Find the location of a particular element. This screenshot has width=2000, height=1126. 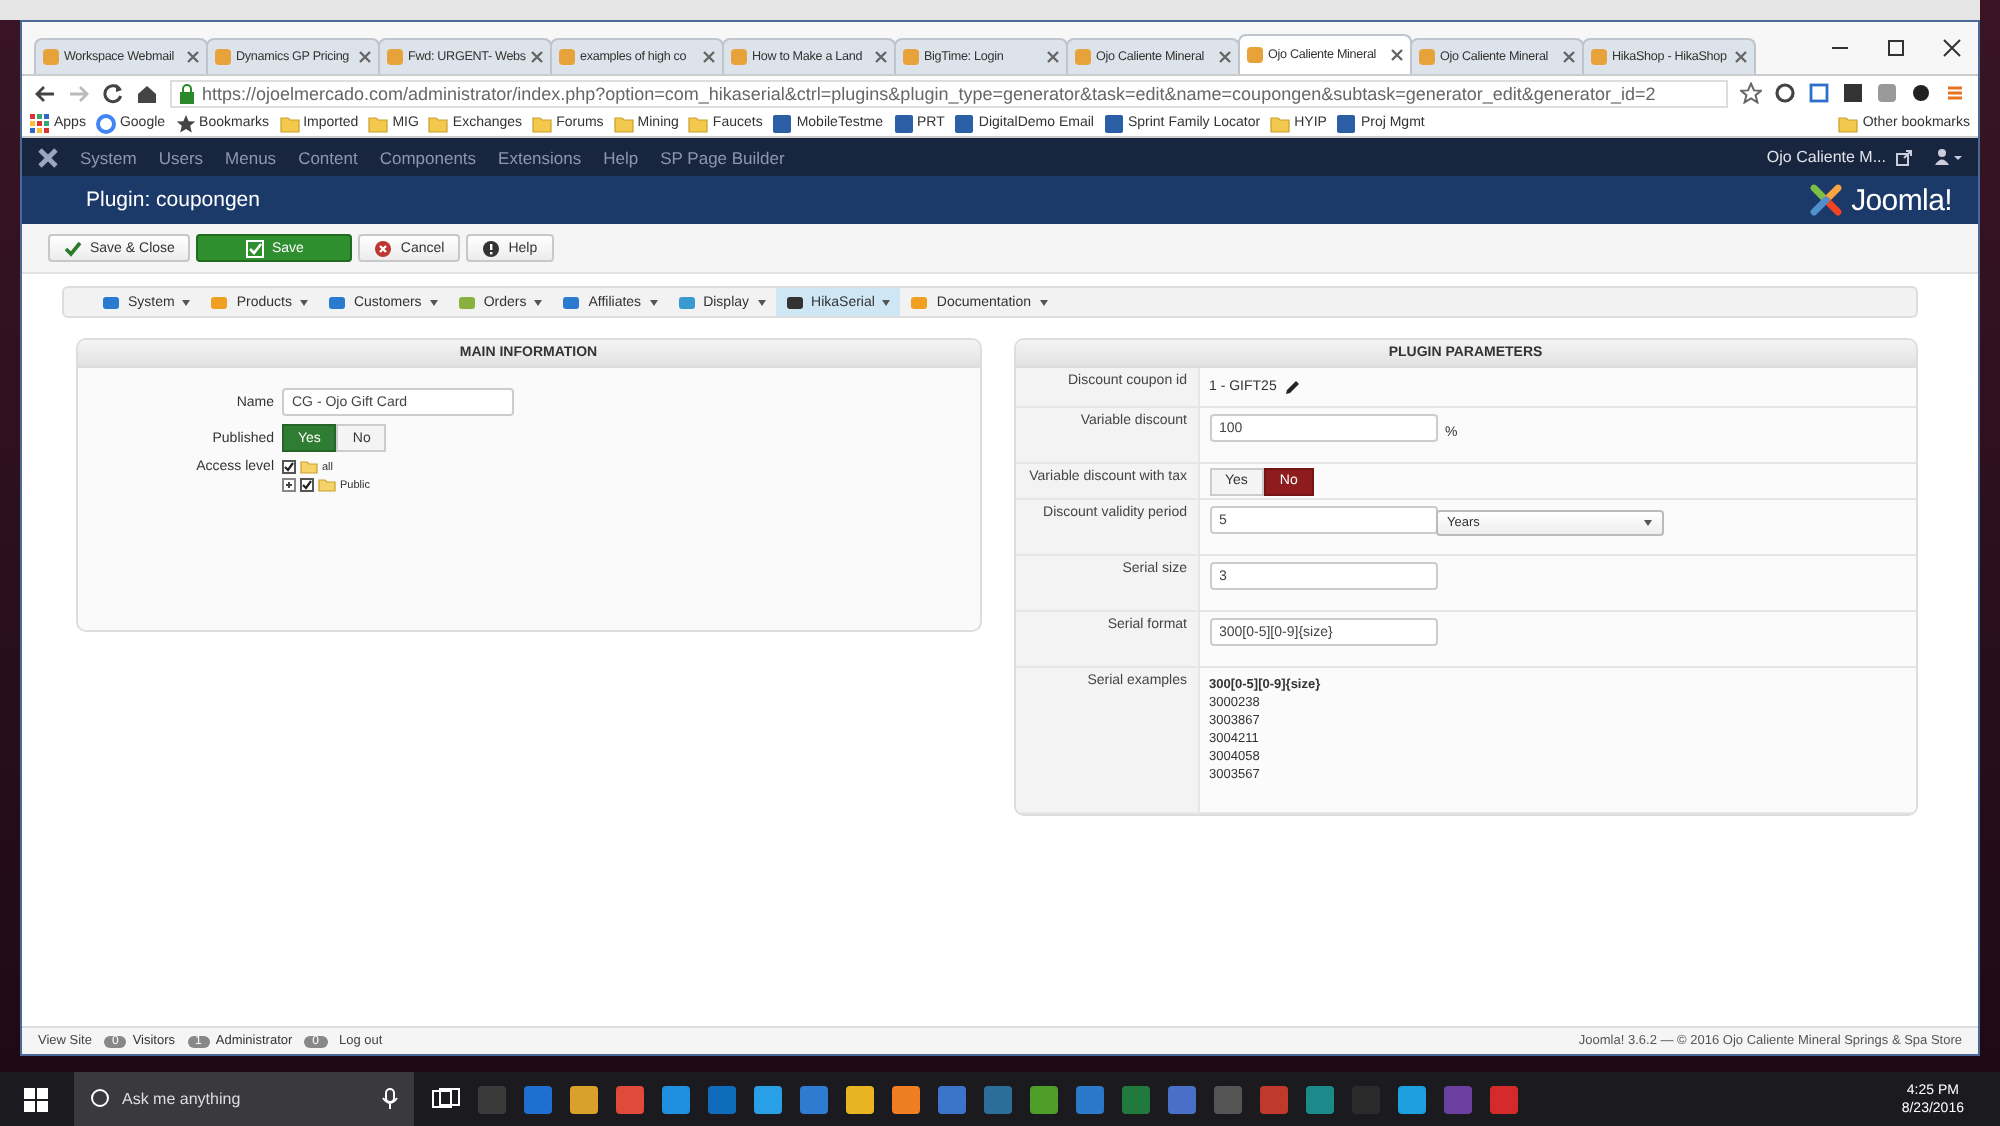

menu-item: Content is located at coordinates (328, 157).